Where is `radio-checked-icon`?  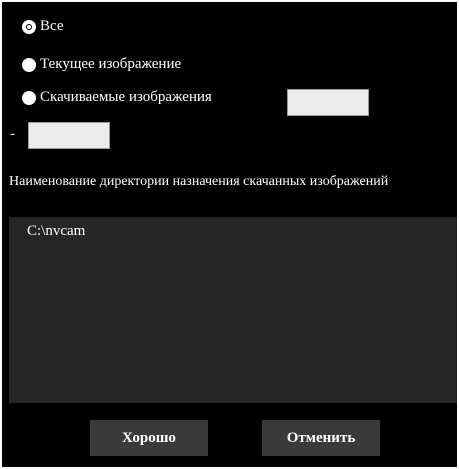 radio-checked-icon is located at coordinates (29, 26).